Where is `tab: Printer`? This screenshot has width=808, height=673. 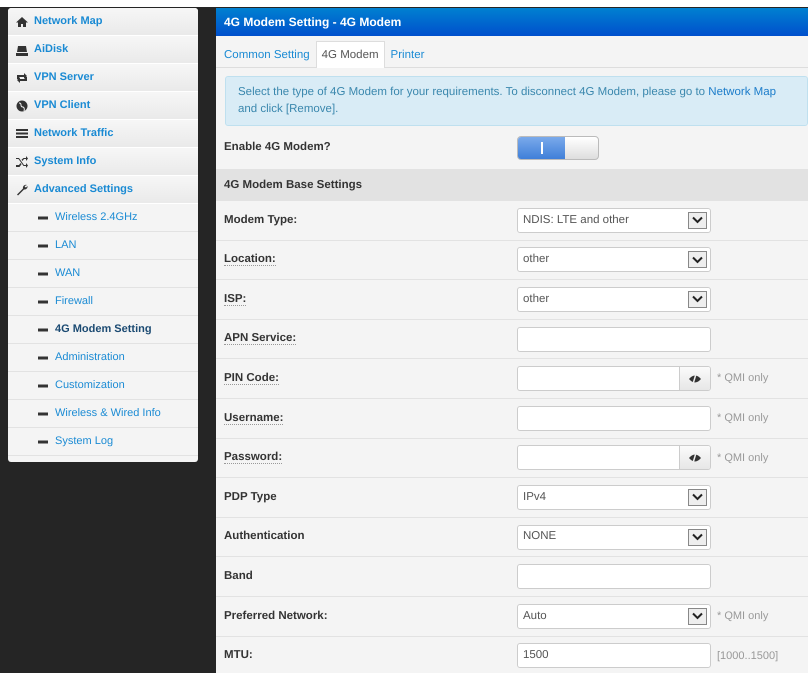
tab: Printer is located at coordinates (407, 54).